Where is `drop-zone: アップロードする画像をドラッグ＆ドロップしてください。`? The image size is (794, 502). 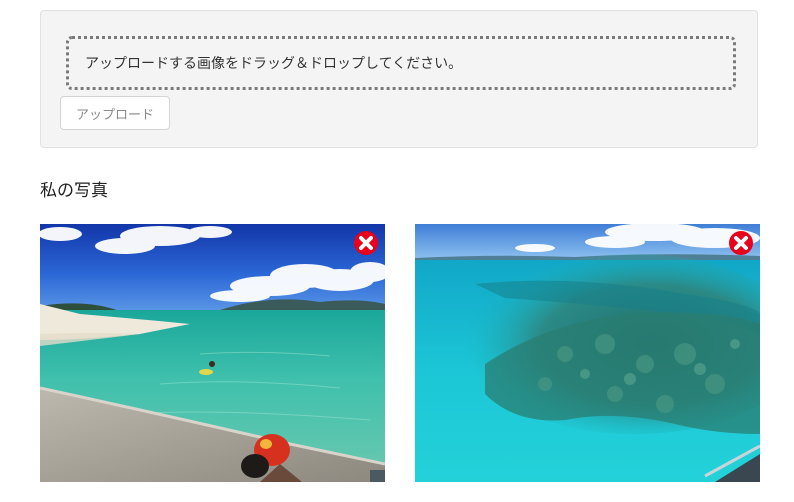
drop-zone: アップロードする画像をドラッグ＆ドロップしてください。 is located at coordinates (401, 63).